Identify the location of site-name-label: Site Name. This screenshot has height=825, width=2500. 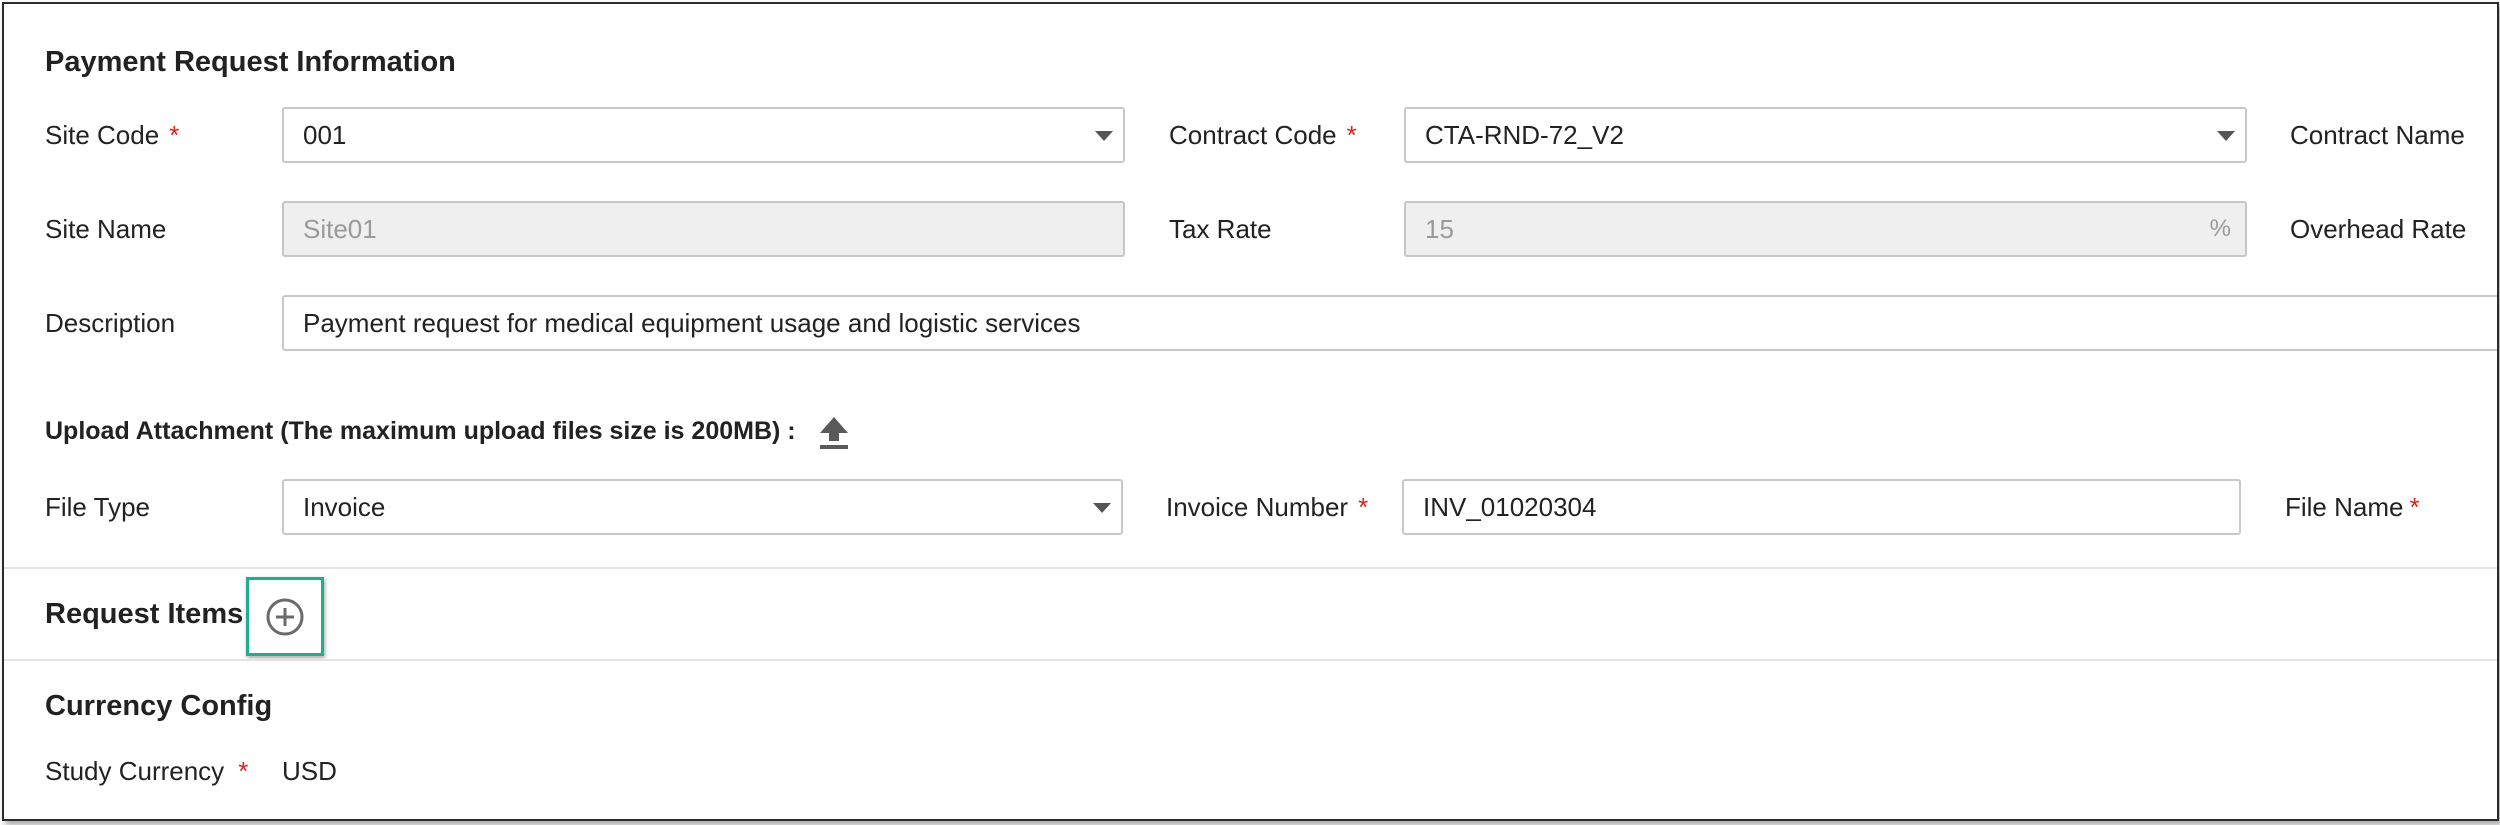
(106, 229).